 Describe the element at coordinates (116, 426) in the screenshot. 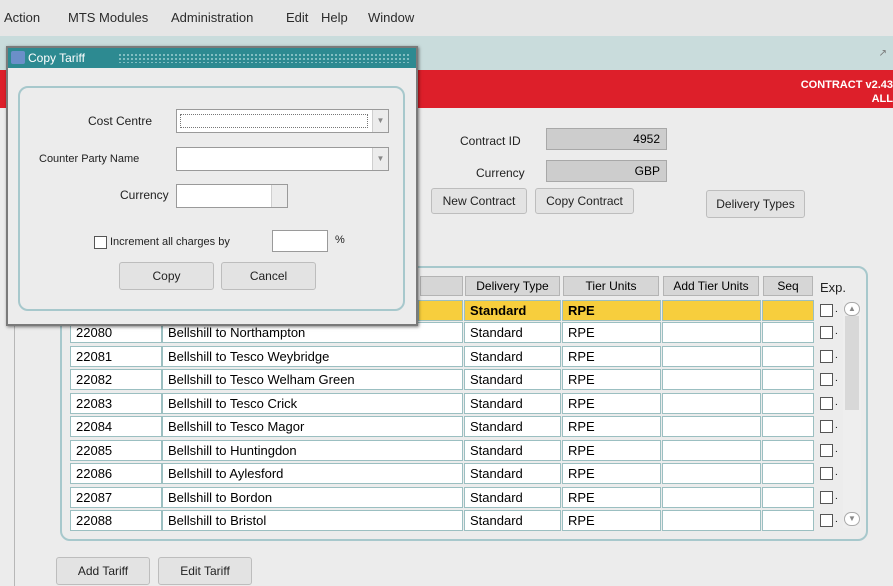

I see `row-id: 22084` at that location.